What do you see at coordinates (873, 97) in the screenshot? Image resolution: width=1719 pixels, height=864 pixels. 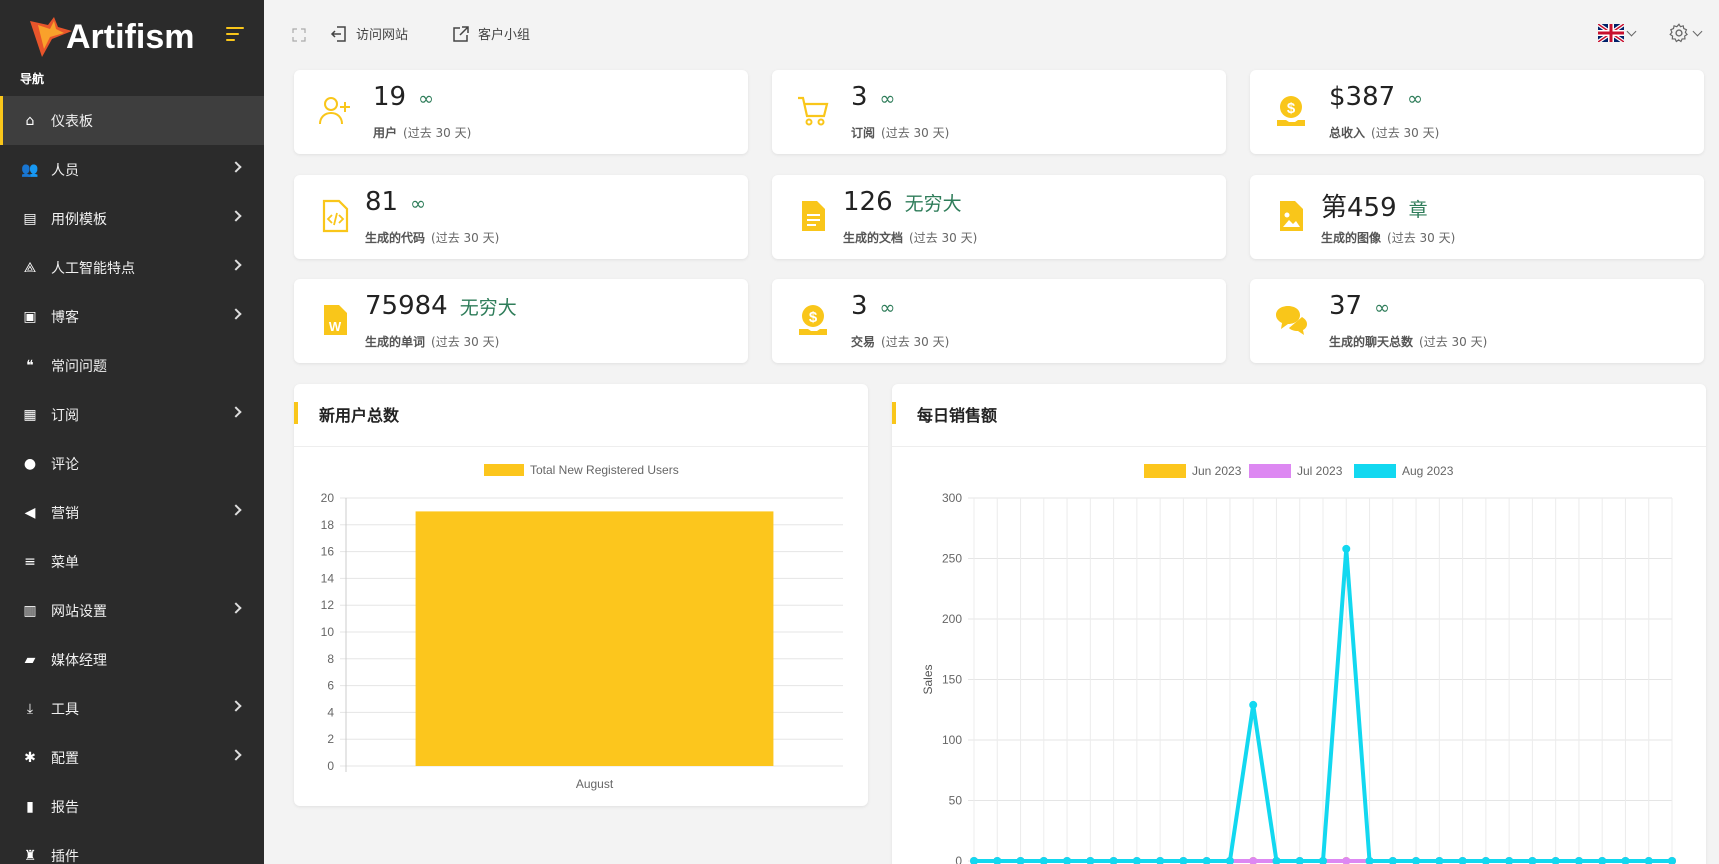 I see `stat-value: 3 ∞` at bounding box center [873, 97].